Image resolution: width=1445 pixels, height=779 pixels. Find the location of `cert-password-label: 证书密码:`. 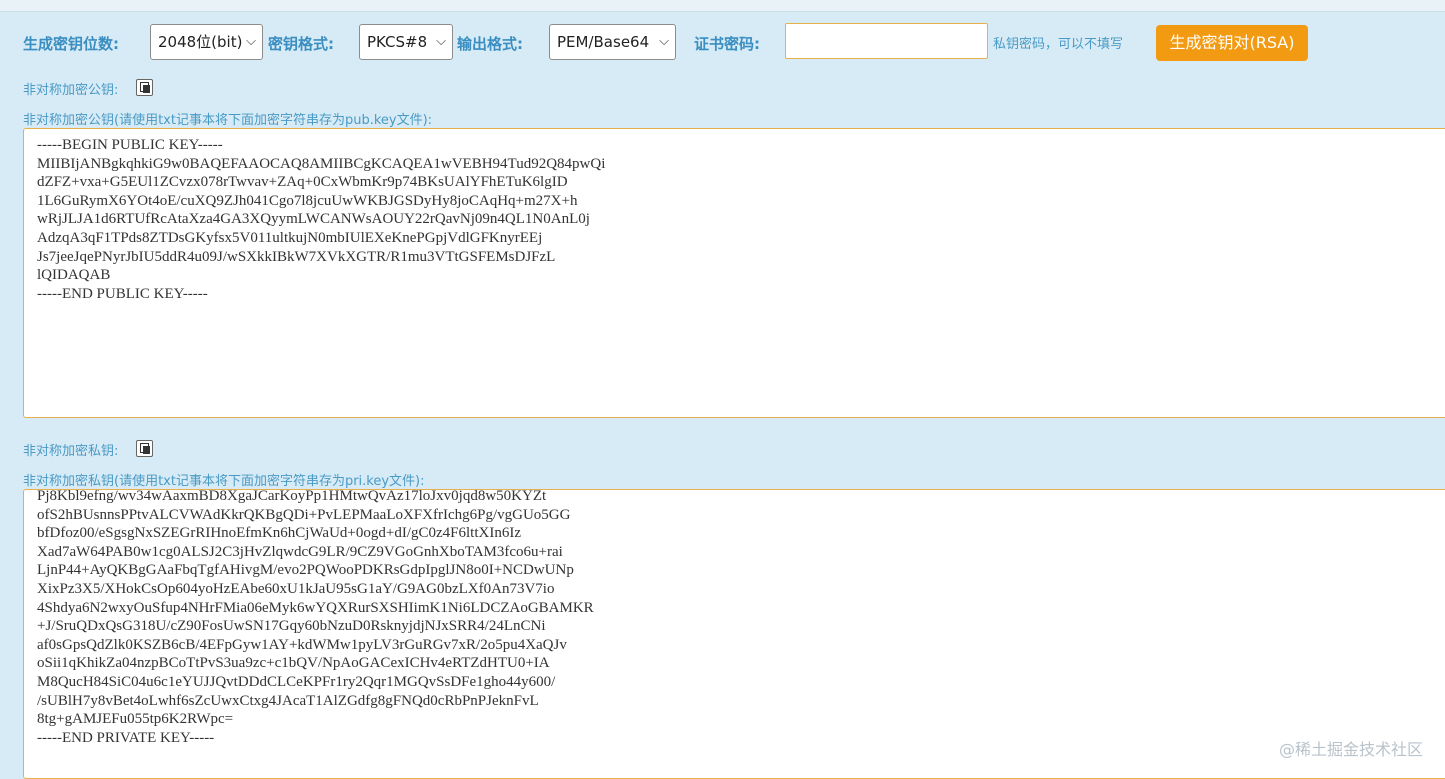

cert-password-label: 证书密码: is located at coordinates (727, 44).